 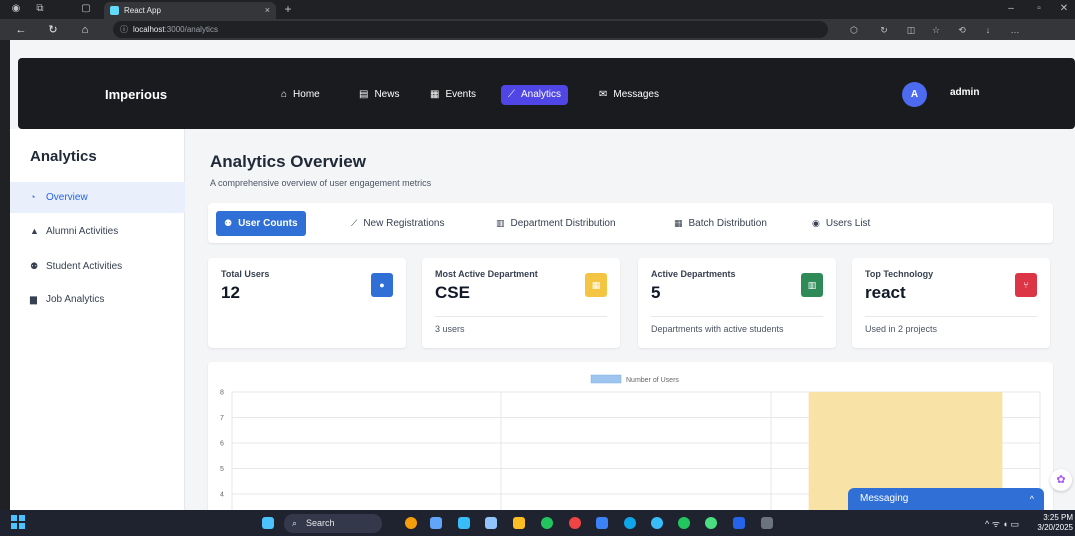 What do you see at coordinates (914, 94) in the screenshot?
I see `avatar: A` at bounding box center [914, 94].